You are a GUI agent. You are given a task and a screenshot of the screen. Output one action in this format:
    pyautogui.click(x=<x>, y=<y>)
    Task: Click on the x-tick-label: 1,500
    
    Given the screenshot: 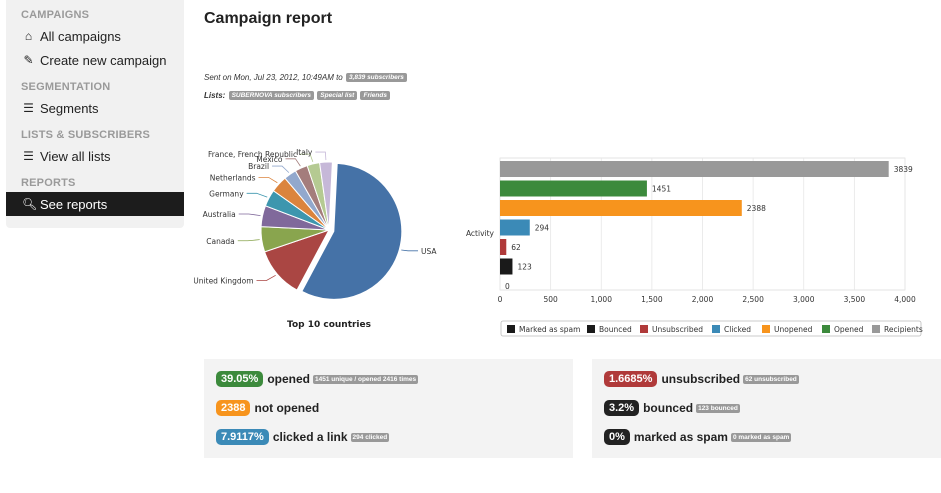 What is the action you would take?
    pyautogui.click(x=652, y=299)
    